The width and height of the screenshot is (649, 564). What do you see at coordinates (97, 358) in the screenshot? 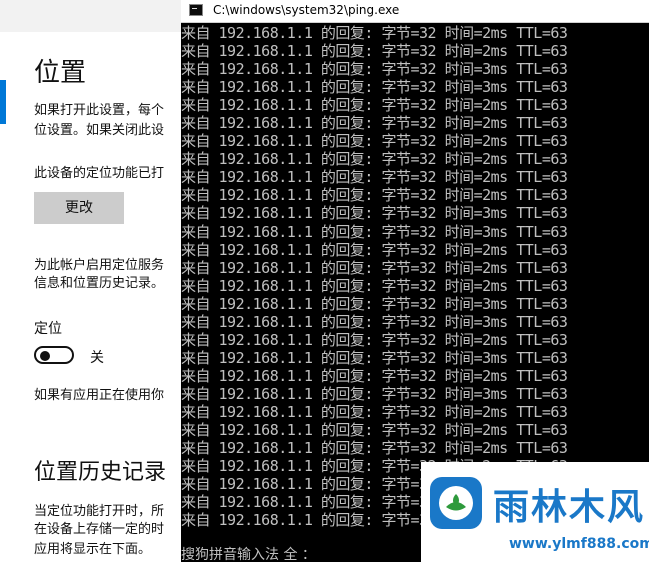
I see `toggle-state-label: 关` at bounding box center [97, 358].